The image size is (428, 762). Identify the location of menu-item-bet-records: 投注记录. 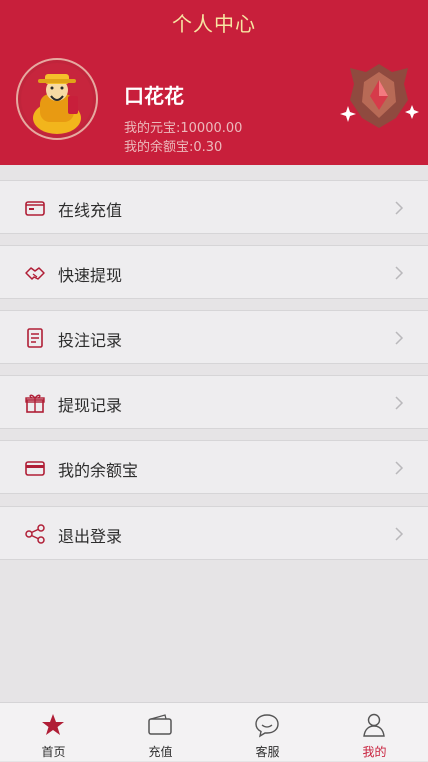
(214, 337).